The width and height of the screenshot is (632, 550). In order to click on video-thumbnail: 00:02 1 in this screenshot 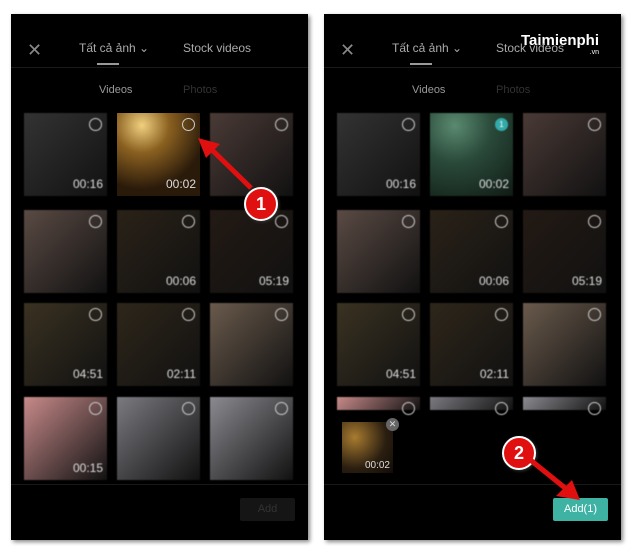, I will do `click(471, 154)`.